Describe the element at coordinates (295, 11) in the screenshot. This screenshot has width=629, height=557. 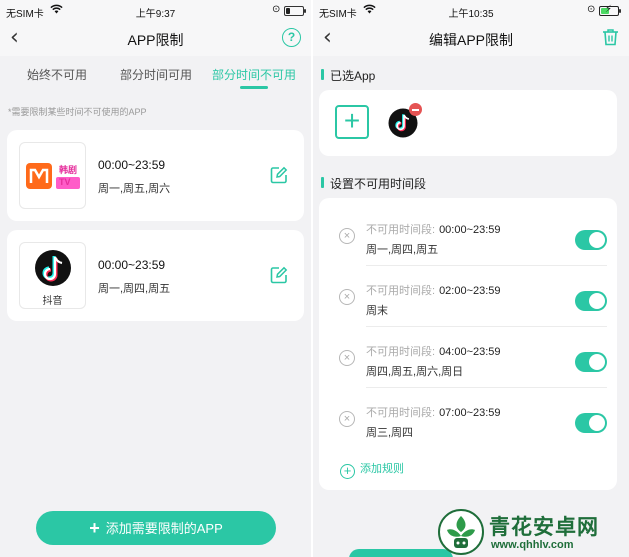
I see `battery-icon` at that location.